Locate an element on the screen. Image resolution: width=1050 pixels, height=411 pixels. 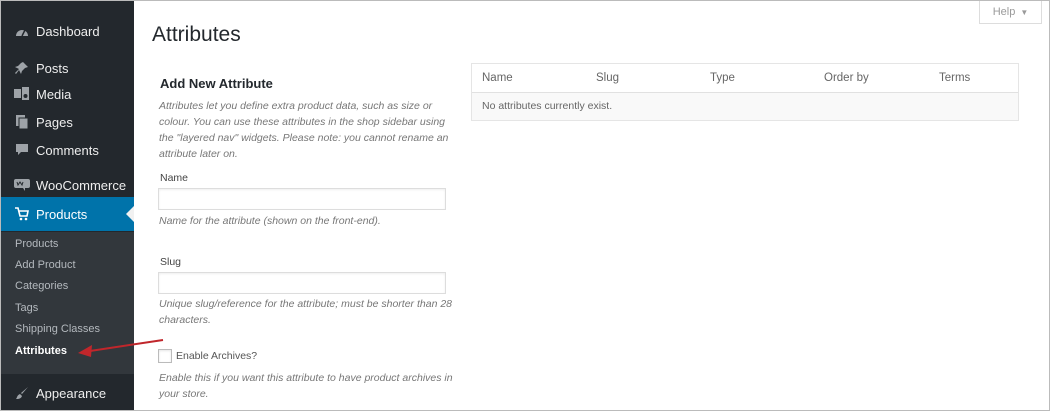
column-header-type: Type is located at coordinates (722, 78).